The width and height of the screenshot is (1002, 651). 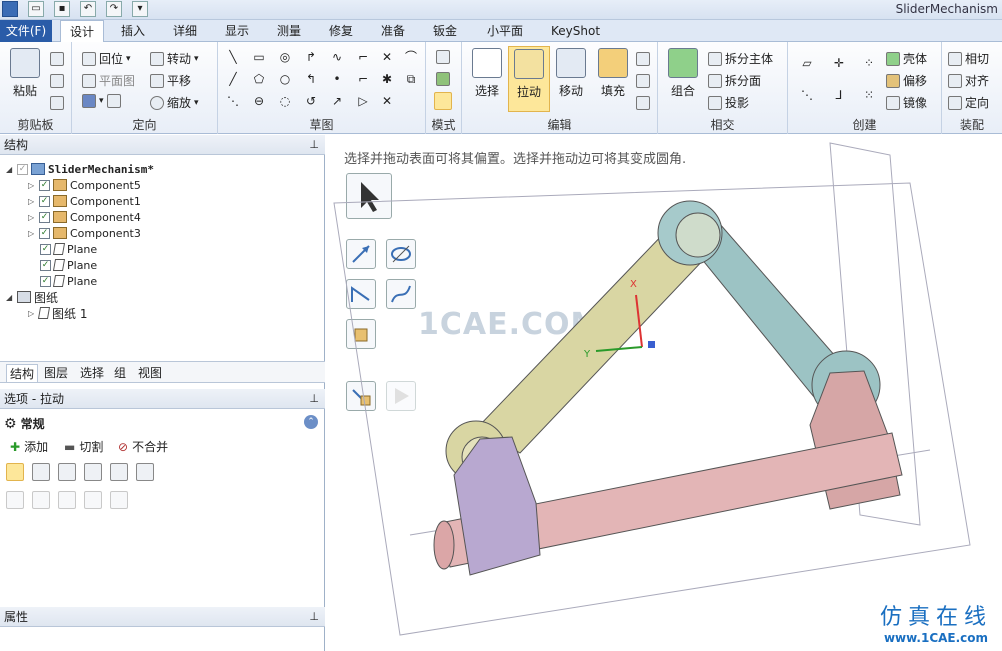 I want to click on tree-item-component5: ▷ ✓ Component5, so click(x=84, y=185).